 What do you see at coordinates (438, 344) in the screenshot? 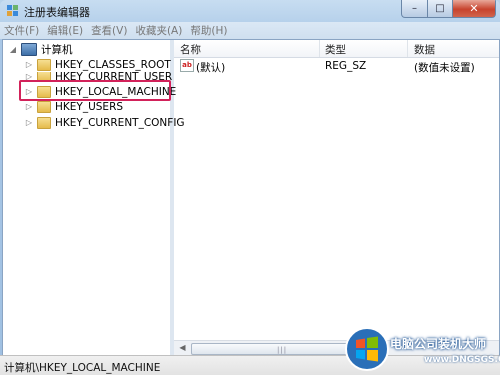
I see `watermark-brand: 电脑公司装机大师` at bounding box center [438, 344].